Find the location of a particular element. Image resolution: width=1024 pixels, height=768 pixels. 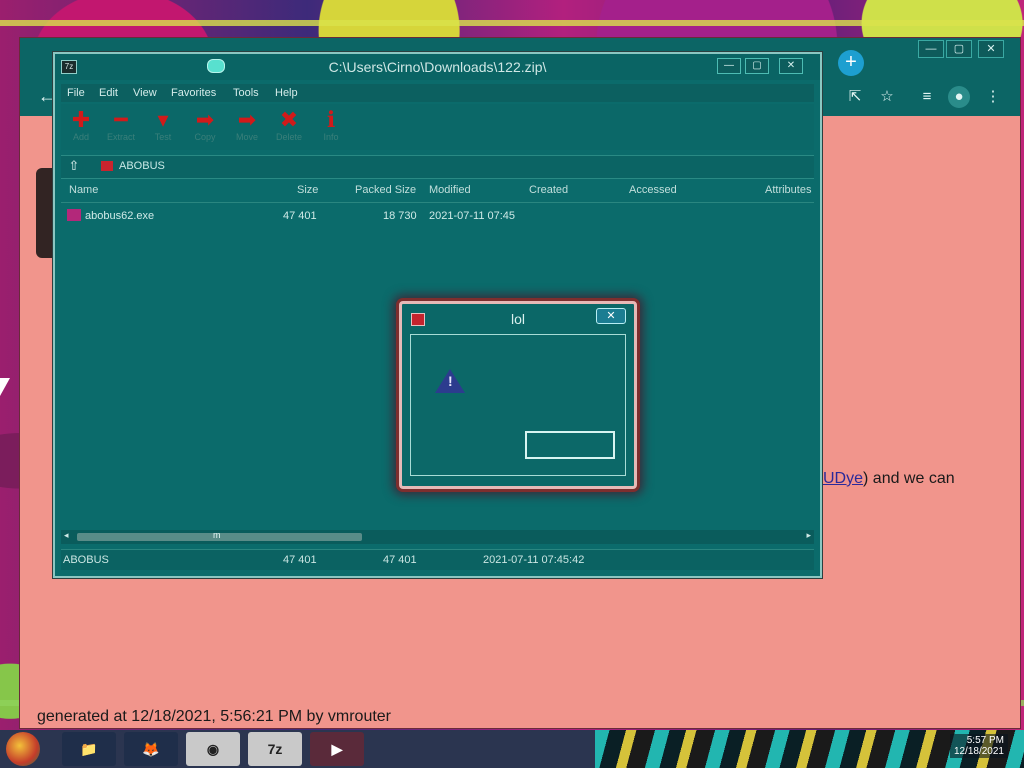

extract-label: Extract is located at coordinates (120, 137).